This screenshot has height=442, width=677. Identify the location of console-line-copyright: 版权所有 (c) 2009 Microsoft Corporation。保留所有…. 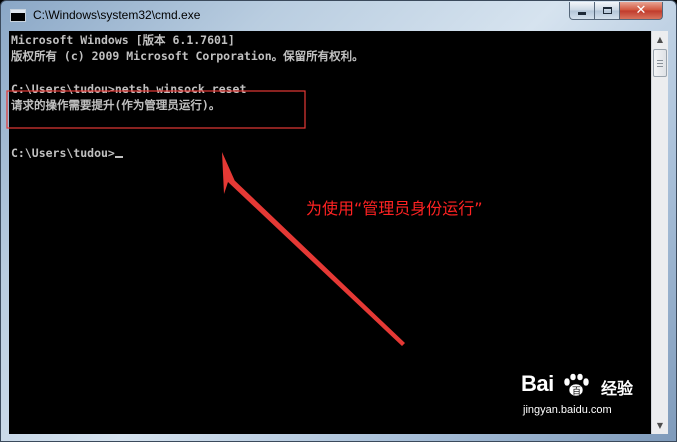
(187, 56).